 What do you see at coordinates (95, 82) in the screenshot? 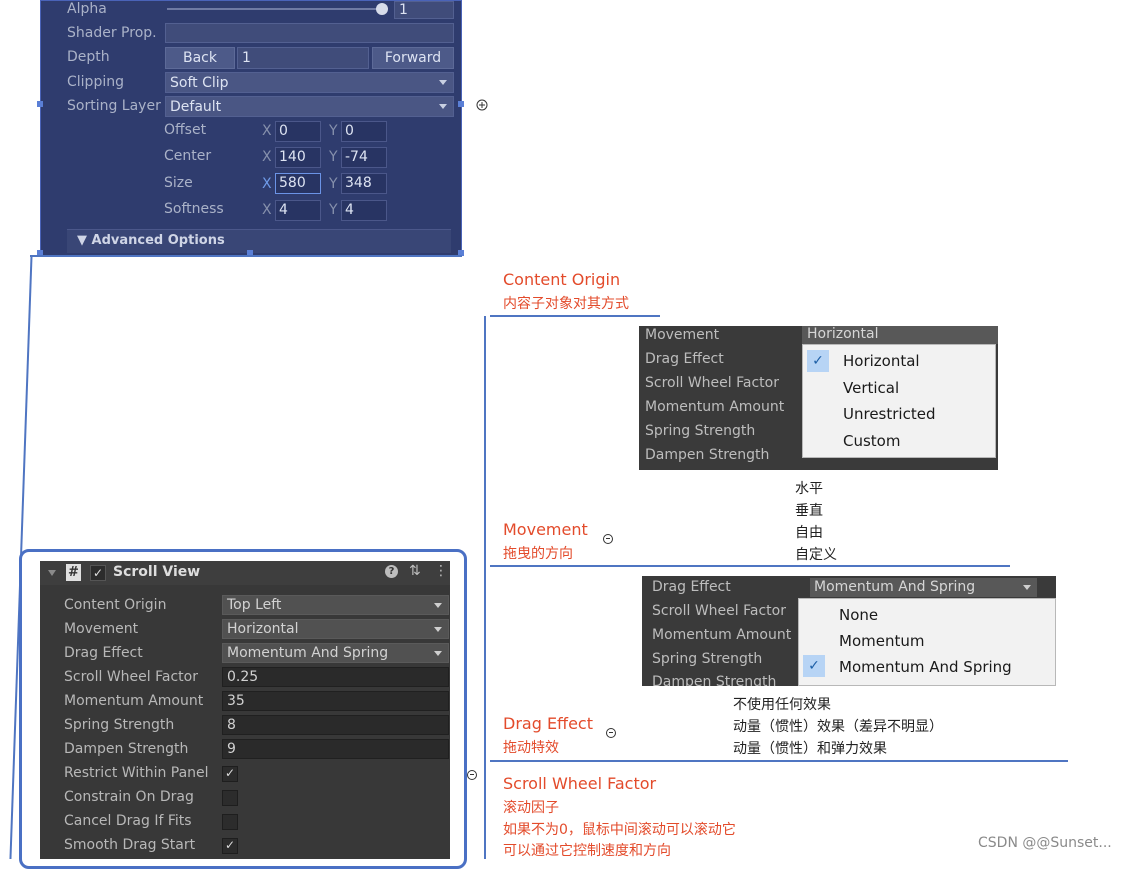
I see `clipping-label: Clipping` at bounding box center [95, 82].